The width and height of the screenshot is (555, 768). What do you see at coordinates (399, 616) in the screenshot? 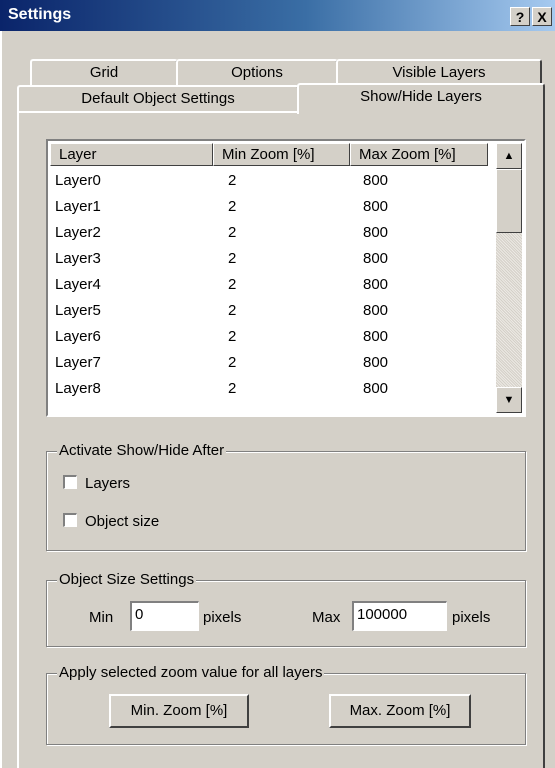
I see `max-pixels-input: 100000` at bounding box center [399, 616].